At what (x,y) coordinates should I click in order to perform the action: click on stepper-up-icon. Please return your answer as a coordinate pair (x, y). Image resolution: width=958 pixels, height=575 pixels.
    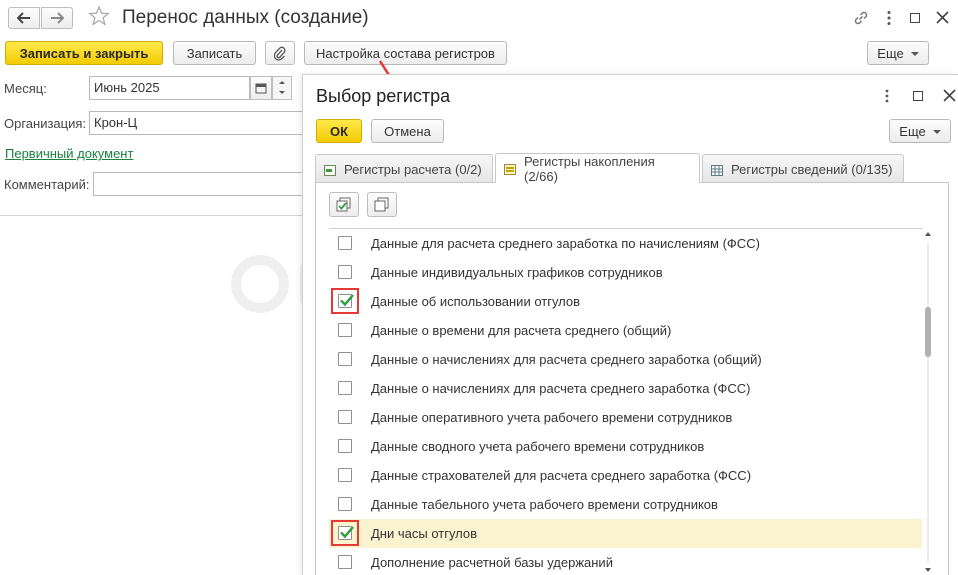
    Looking at the image, I should click on (282, 82).